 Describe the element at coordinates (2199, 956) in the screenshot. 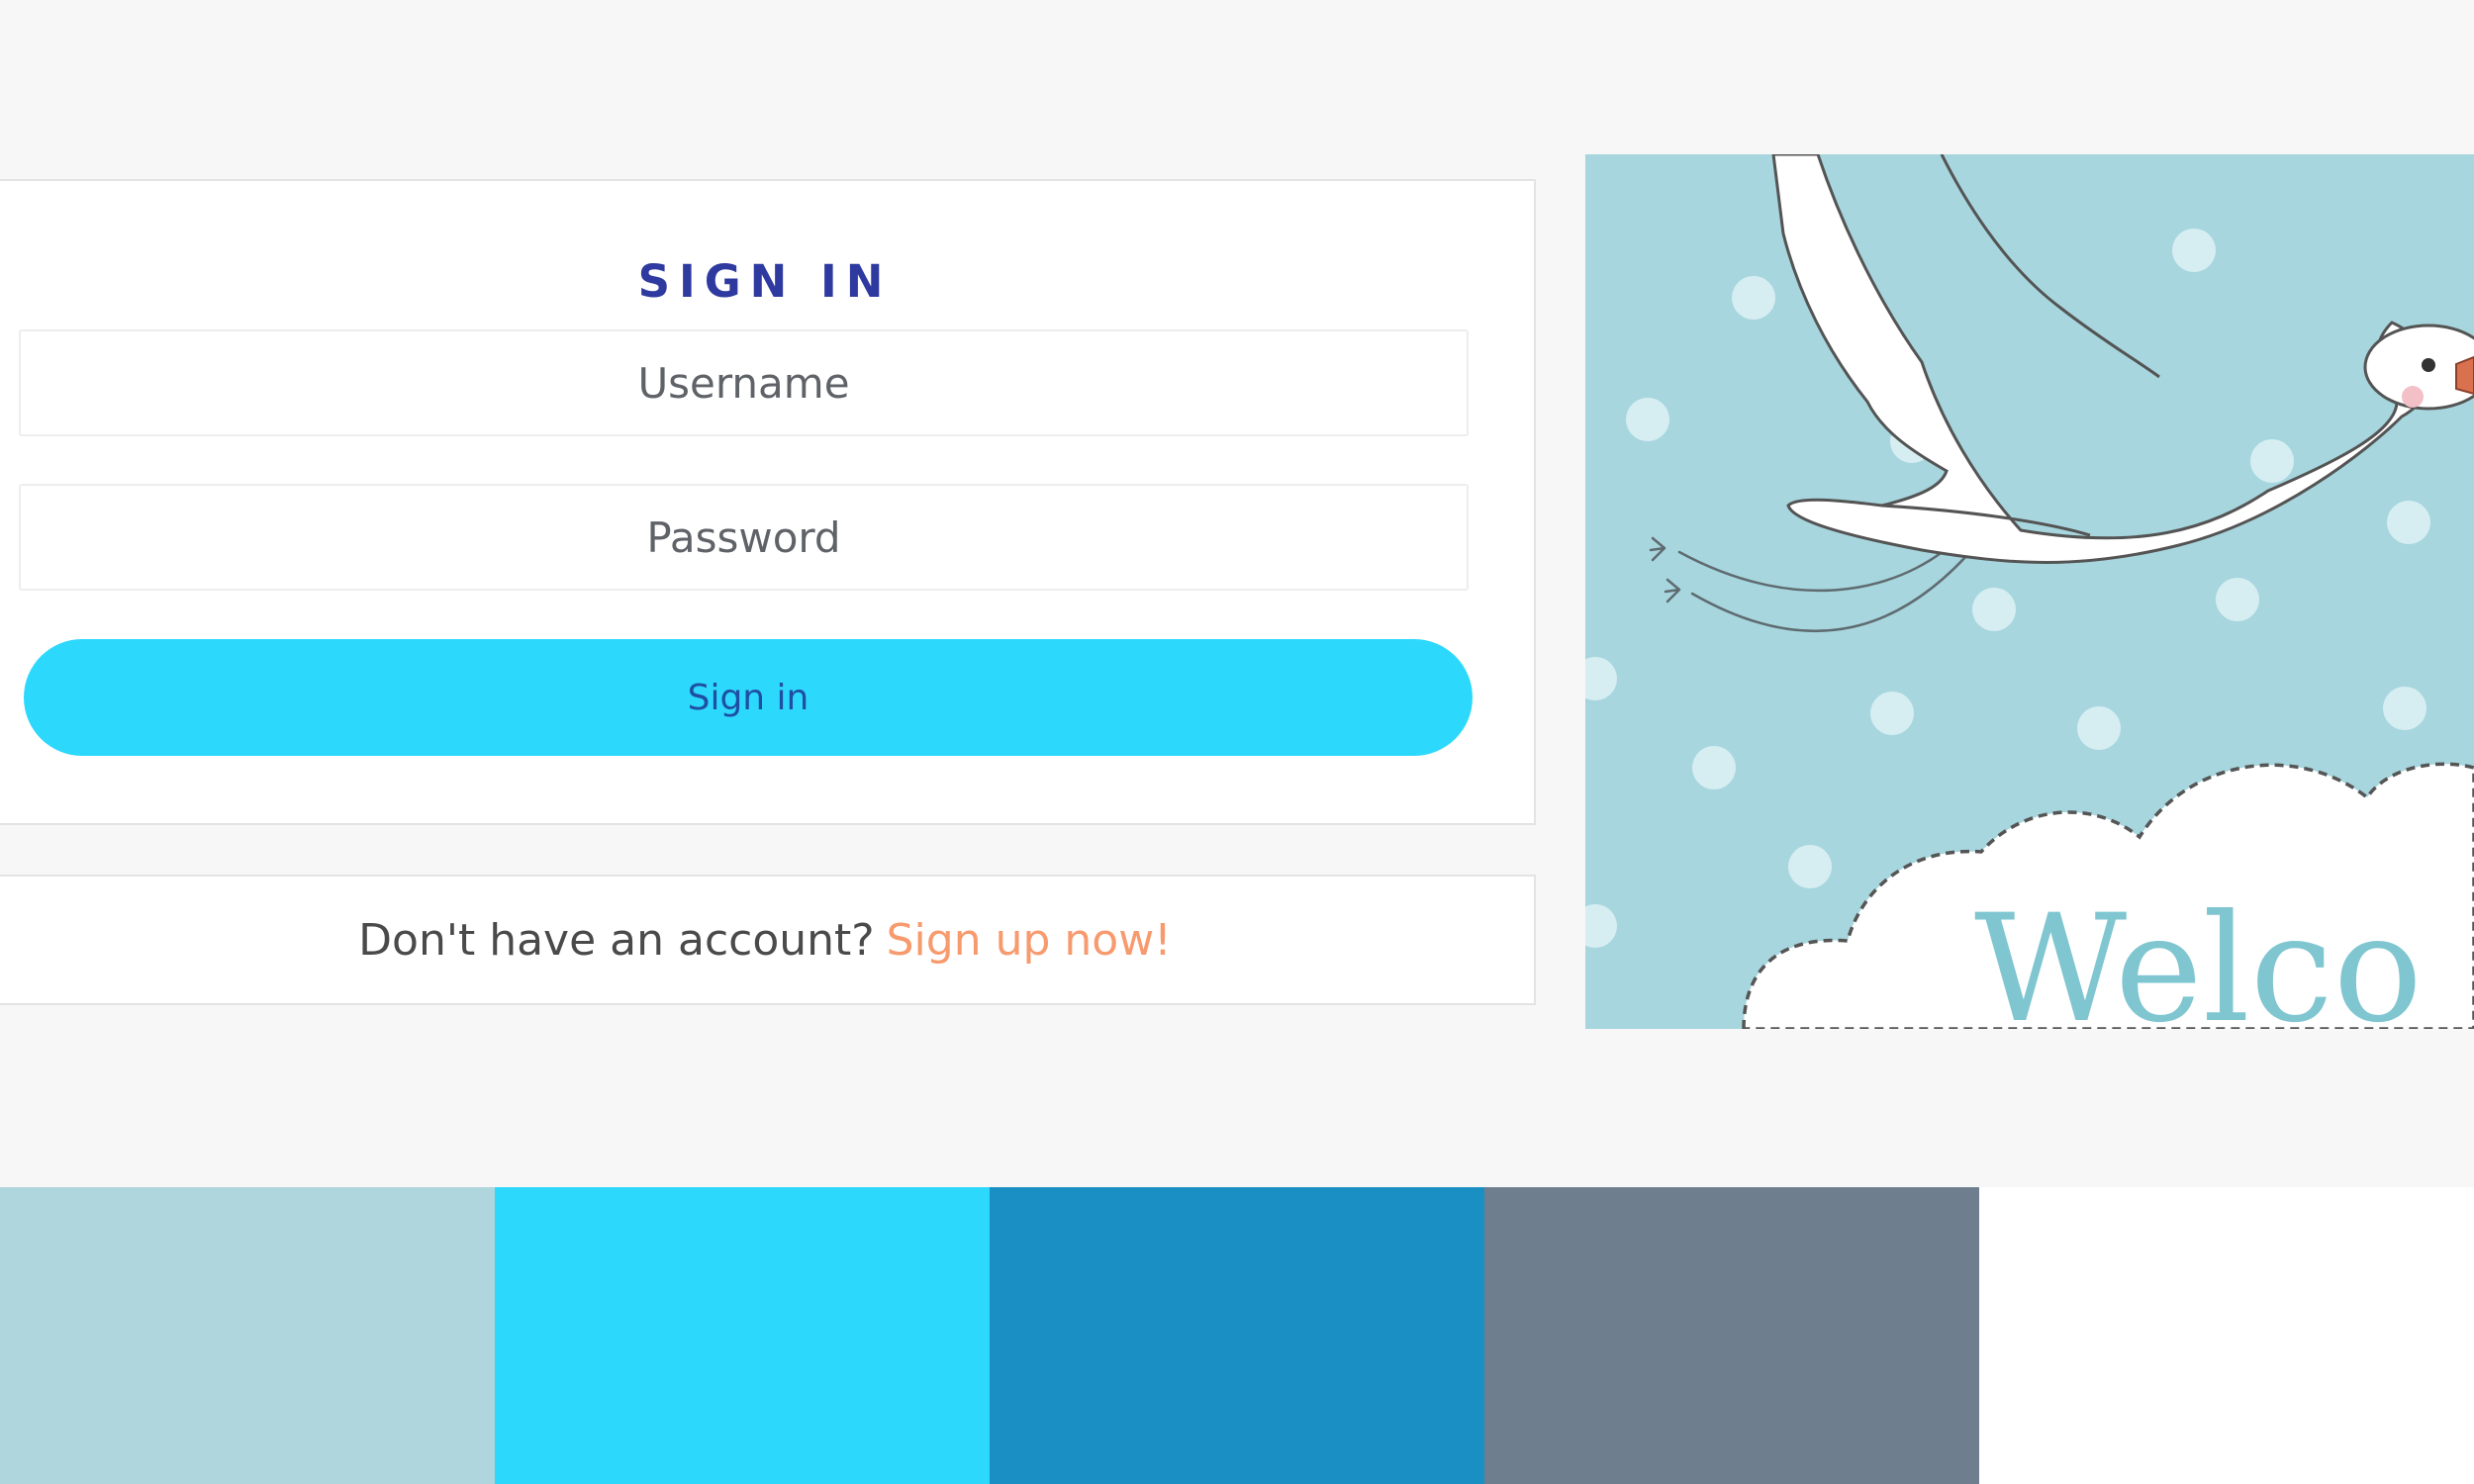

I see `welcome-image-text: Welco` at that location.